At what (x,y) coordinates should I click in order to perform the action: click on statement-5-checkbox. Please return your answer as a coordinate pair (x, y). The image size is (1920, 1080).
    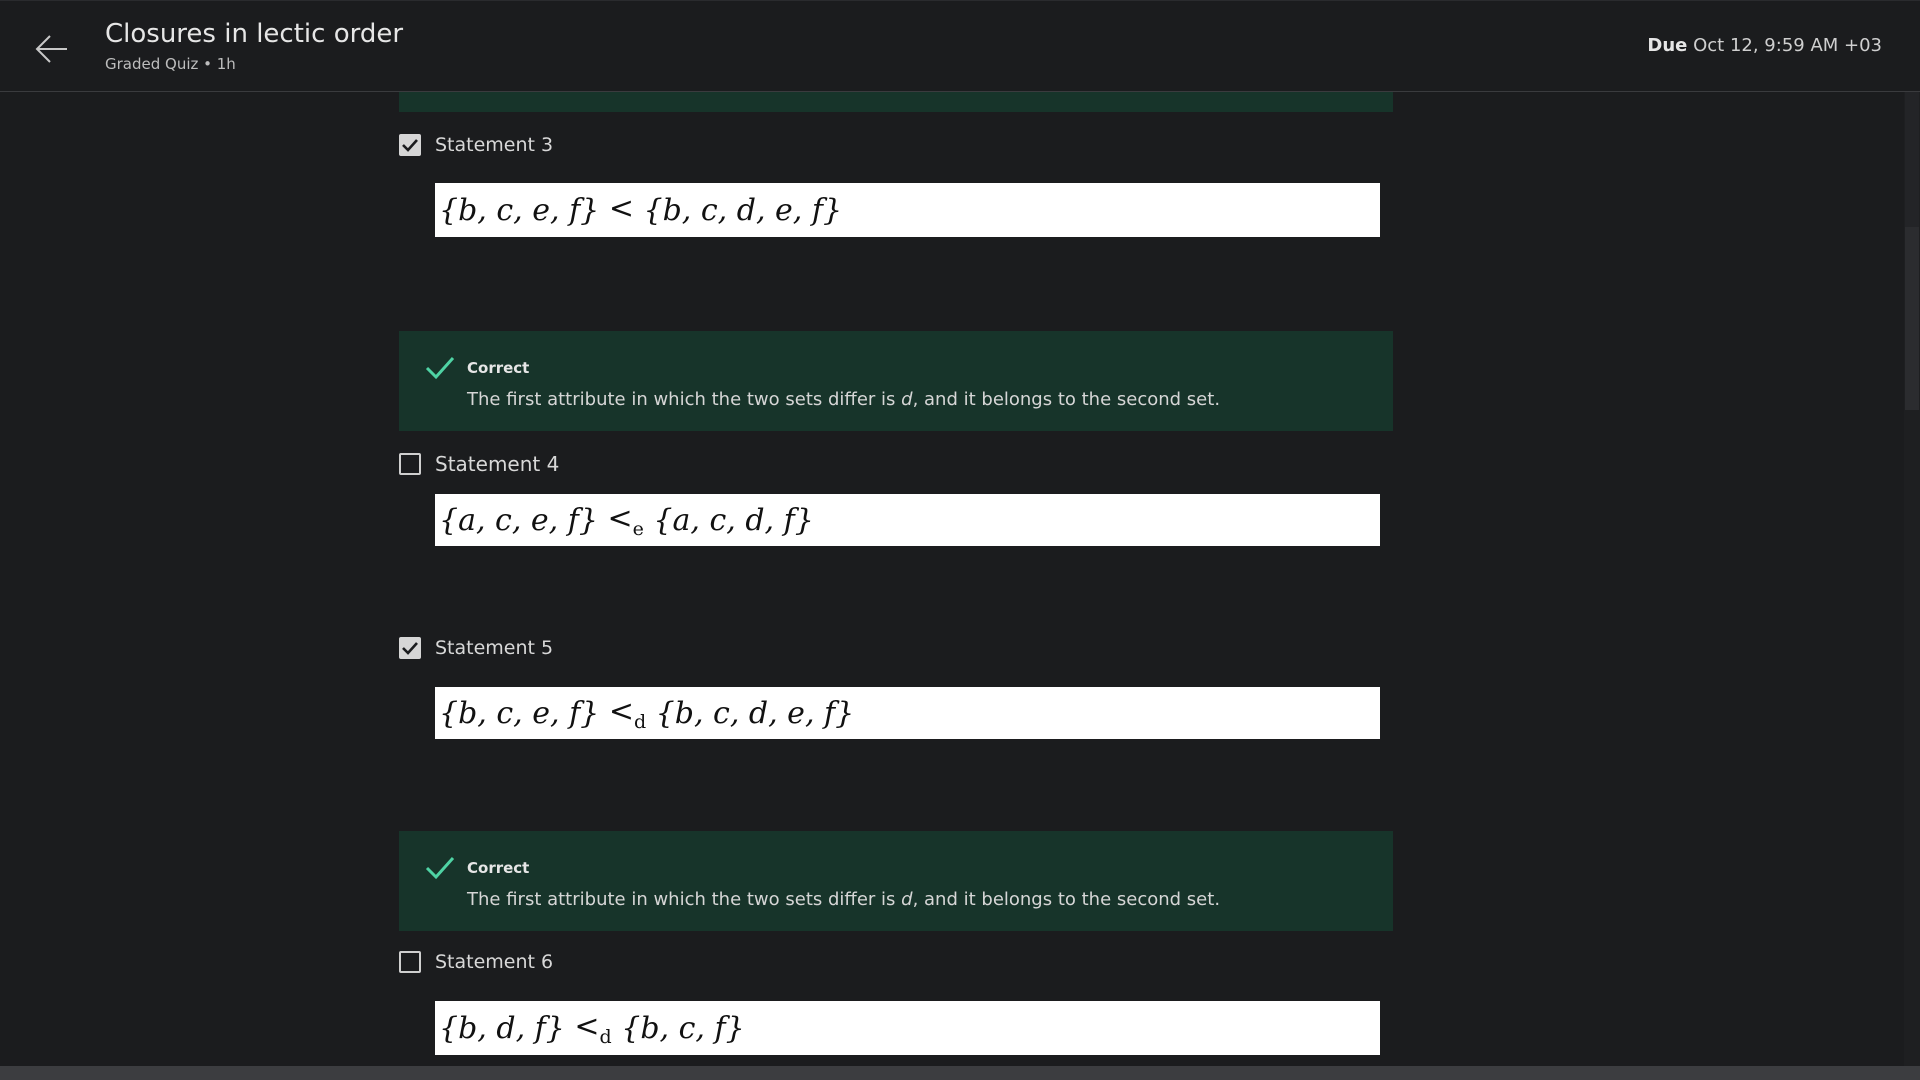
    Looking at the image, I should click on (410, 648).